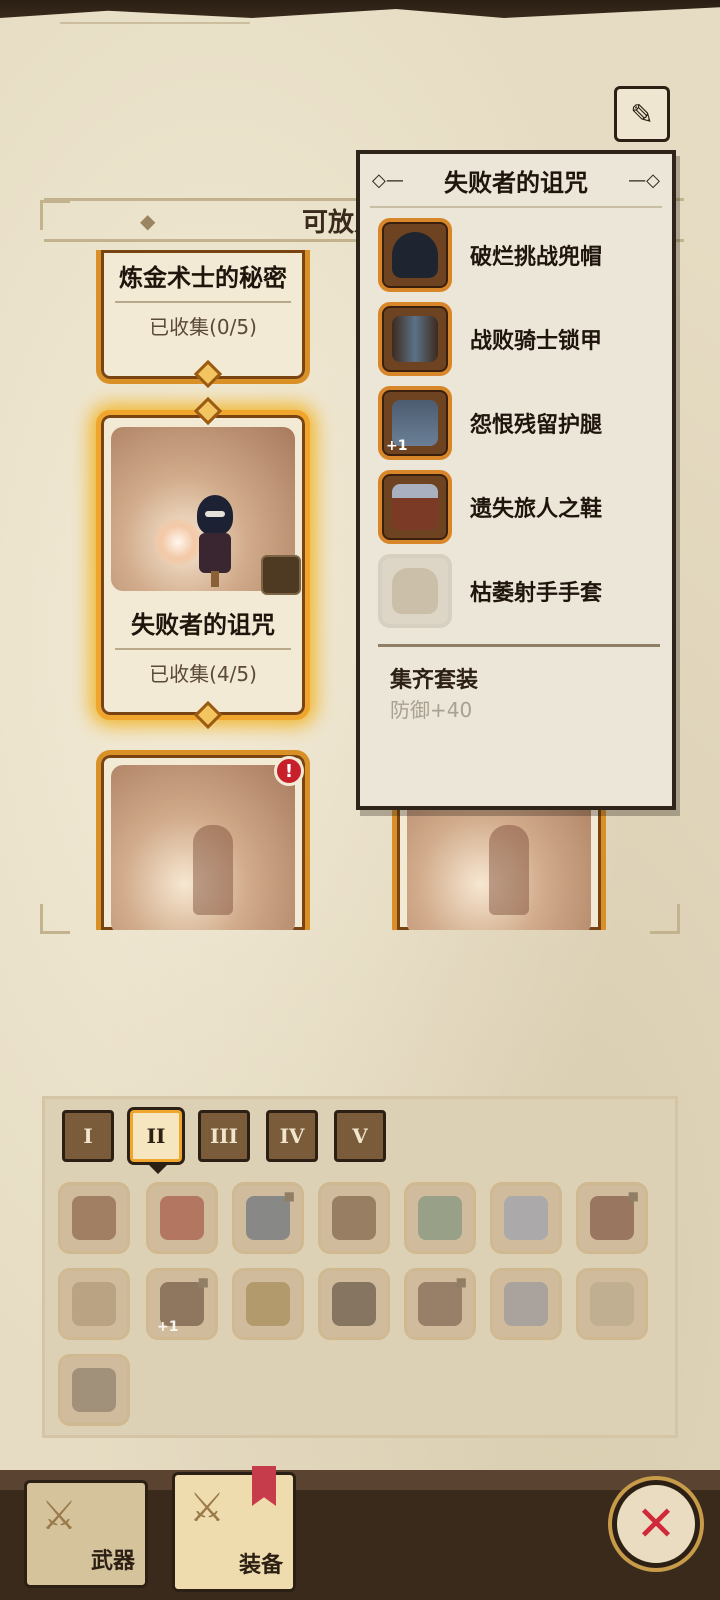  What do you see at coordinates (360, 1136) in the screenshot?
I see `tier-tab-5: V` at bounding box center [360, 1136].